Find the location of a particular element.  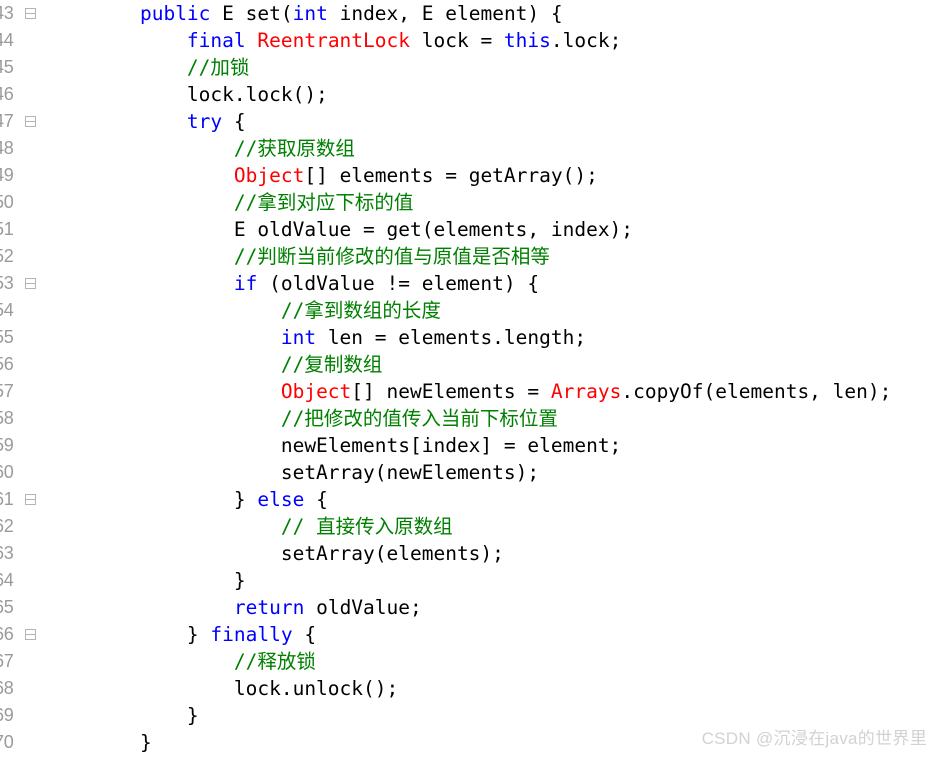

line-number: 49 is located at coordinates (7, 175).